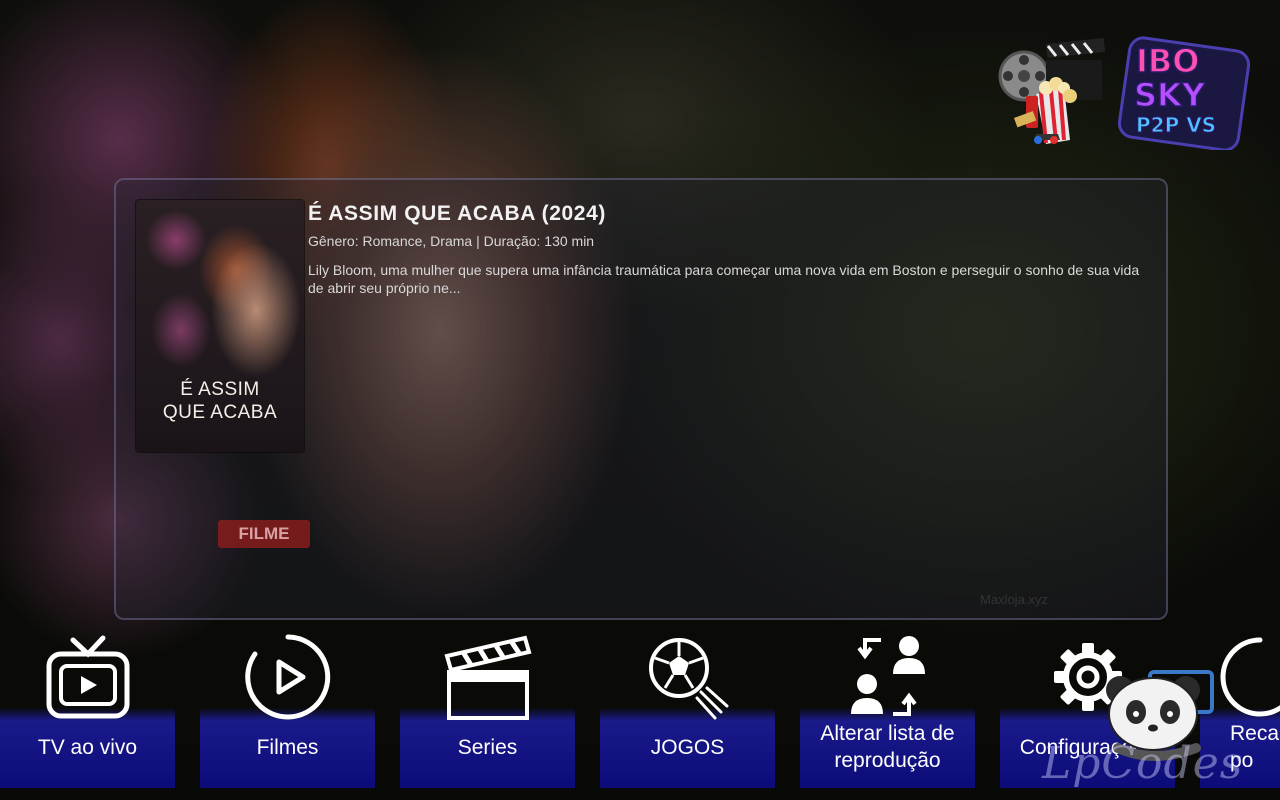 This screenshot has width=1280, height=800. Describe the element at coordinates (887, 676) in the screenshot. I see `switch-users-icon` at that location.